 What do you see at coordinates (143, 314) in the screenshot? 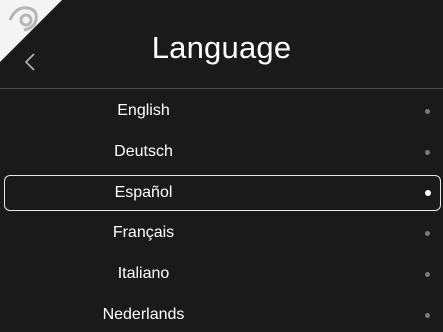
I see `language-label: Nederlands` at bounding box center [143, 314].